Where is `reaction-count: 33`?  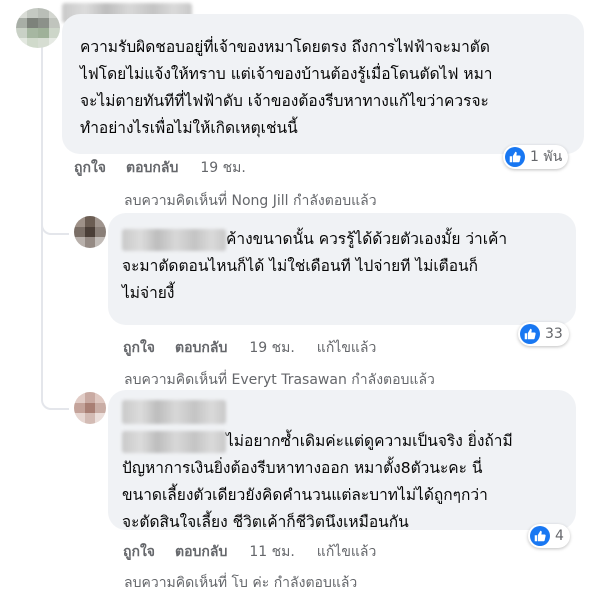
reaction-count: 33 is located at coordinates (554, 334).